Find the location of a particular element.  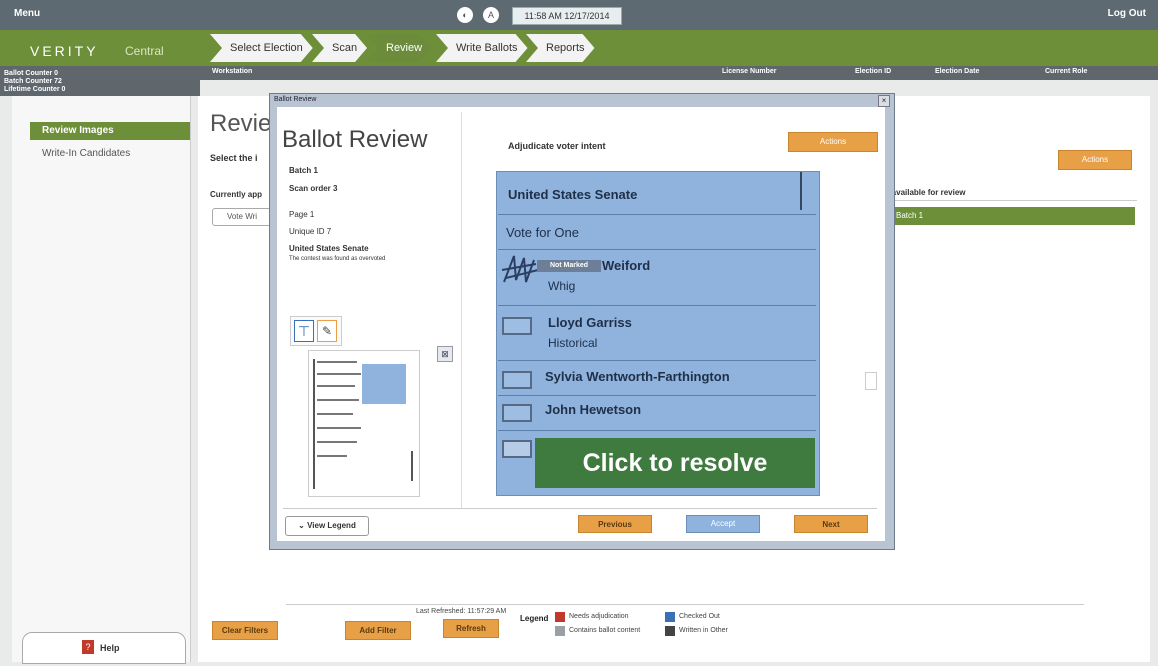

lifetime-counter: Lifetime Counter 0 is located at coordinates (35, 89).